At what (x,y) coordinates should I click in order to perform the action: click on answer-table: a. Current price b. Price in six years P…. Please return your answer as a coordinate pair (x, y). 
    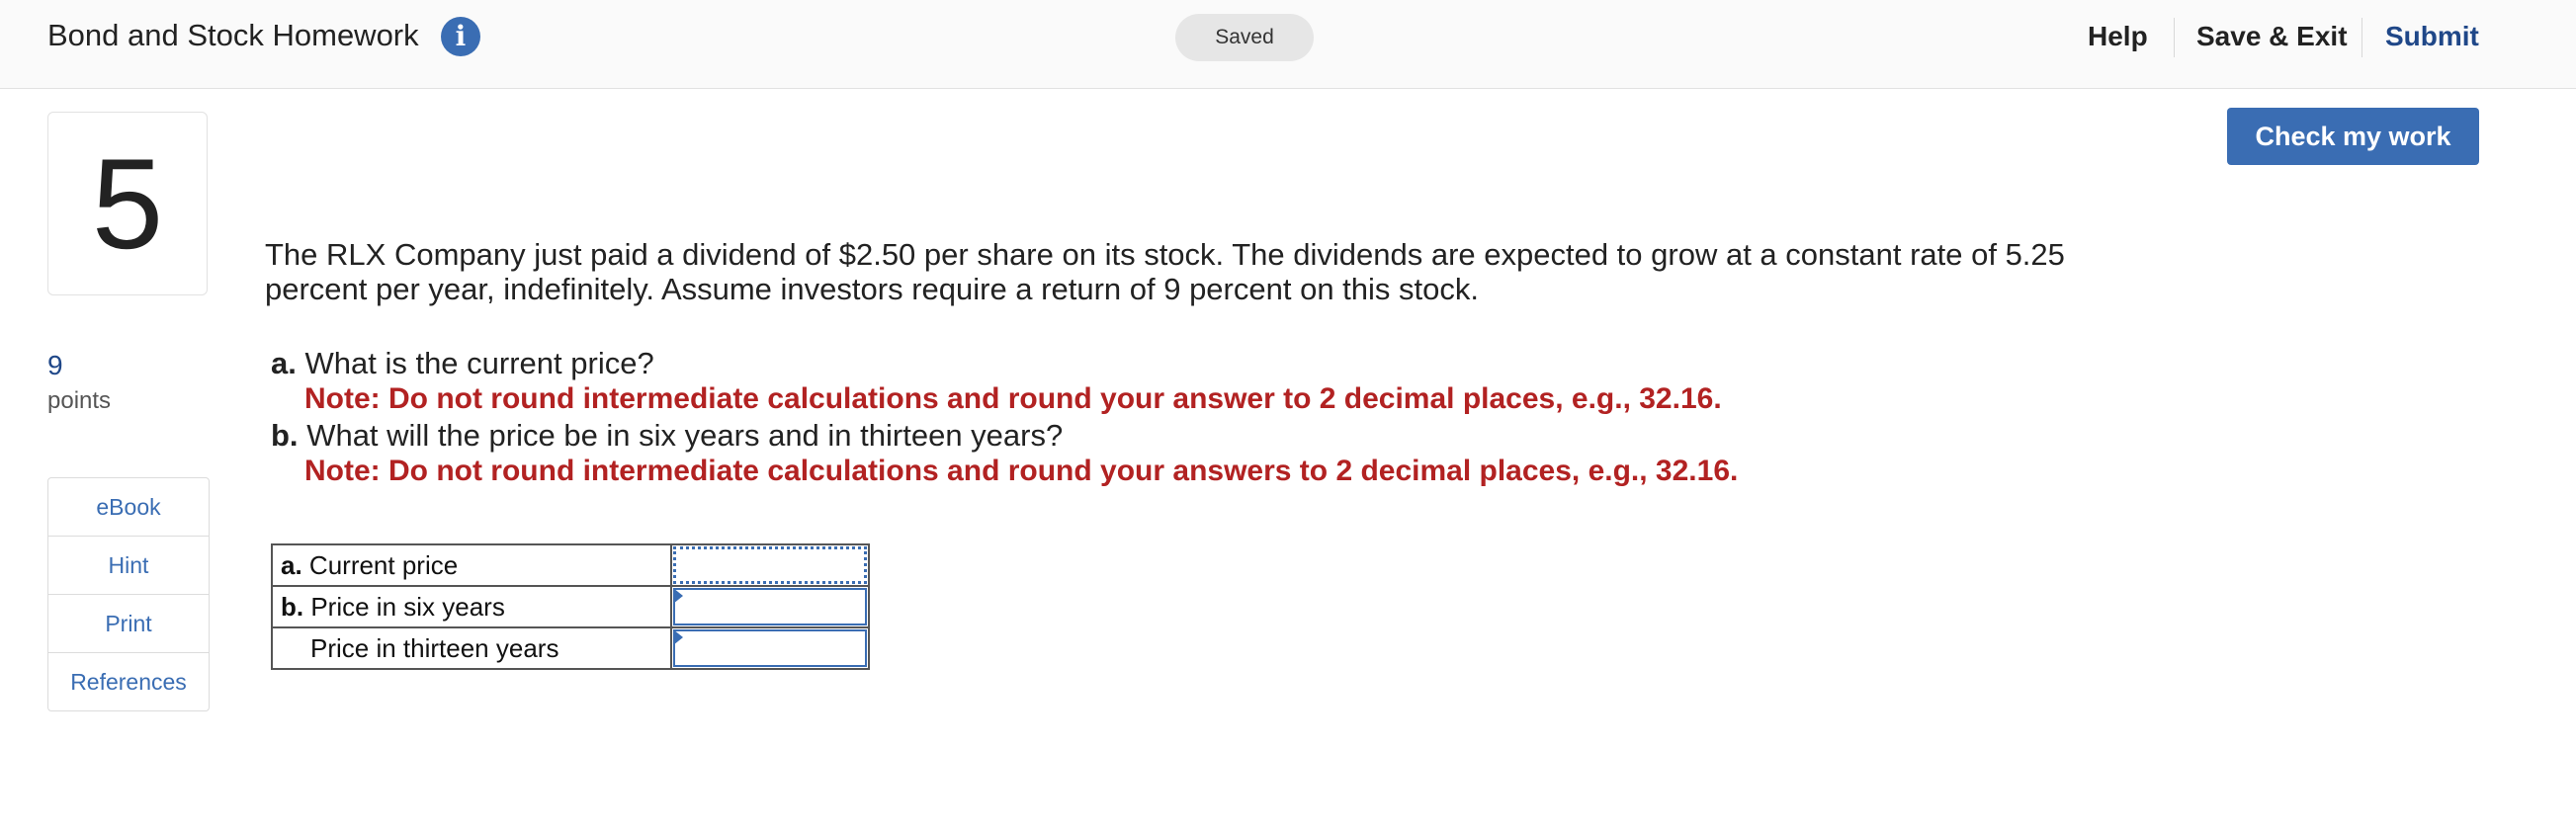
    Looking at the image, I should click on (570, 606).